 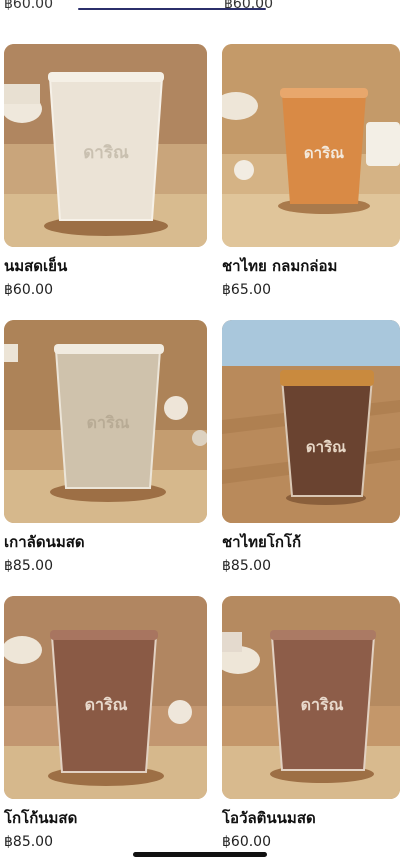 I want to click on product-name: โอวัลตินนมสด, so click(x=269, y=818).